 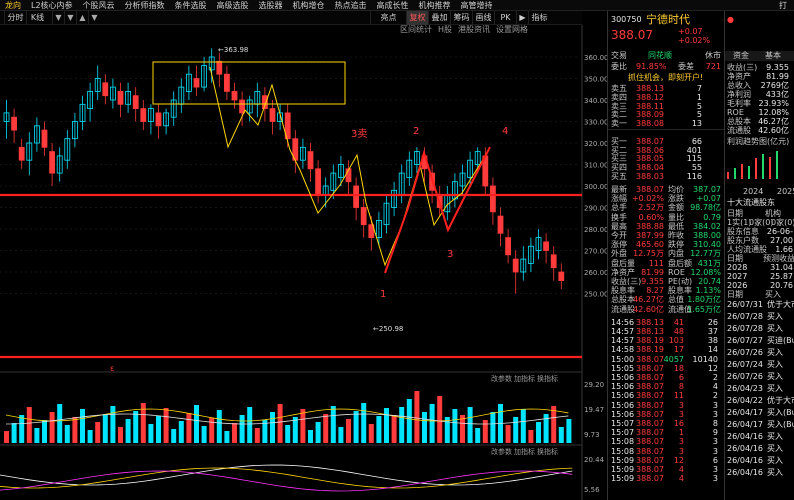 What do you see at coordinates (619, 106) in the screenshot?
I see `quote-cell: 卖三` at bounding box center [619, 106].